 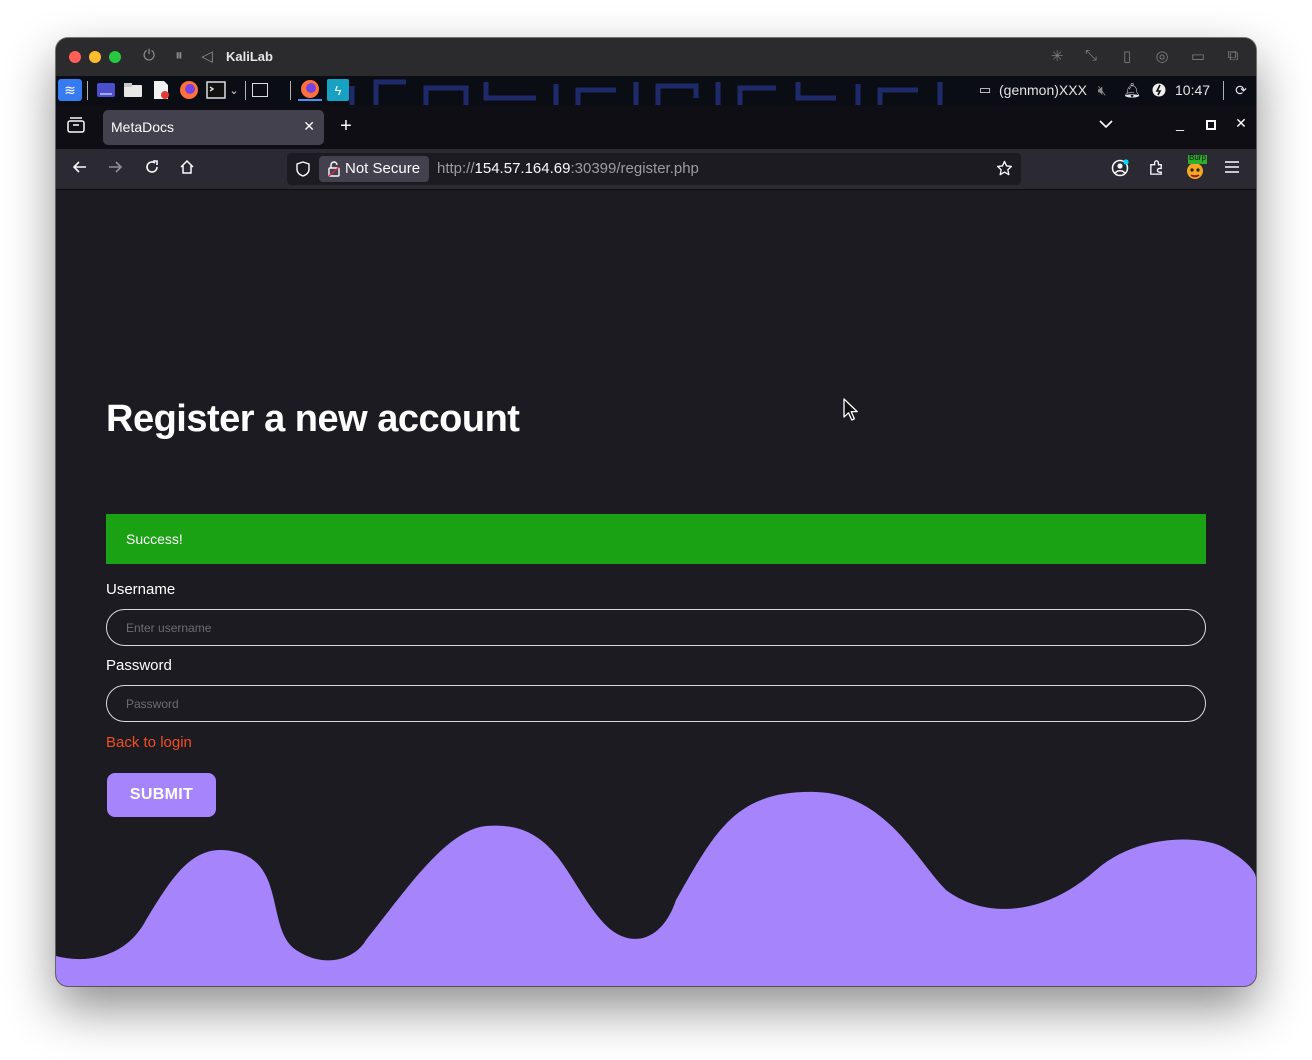 What do you see at coordinates (216, 90) in the screenshot?
I see `terminal-icon` at bounding box center [216, 90].